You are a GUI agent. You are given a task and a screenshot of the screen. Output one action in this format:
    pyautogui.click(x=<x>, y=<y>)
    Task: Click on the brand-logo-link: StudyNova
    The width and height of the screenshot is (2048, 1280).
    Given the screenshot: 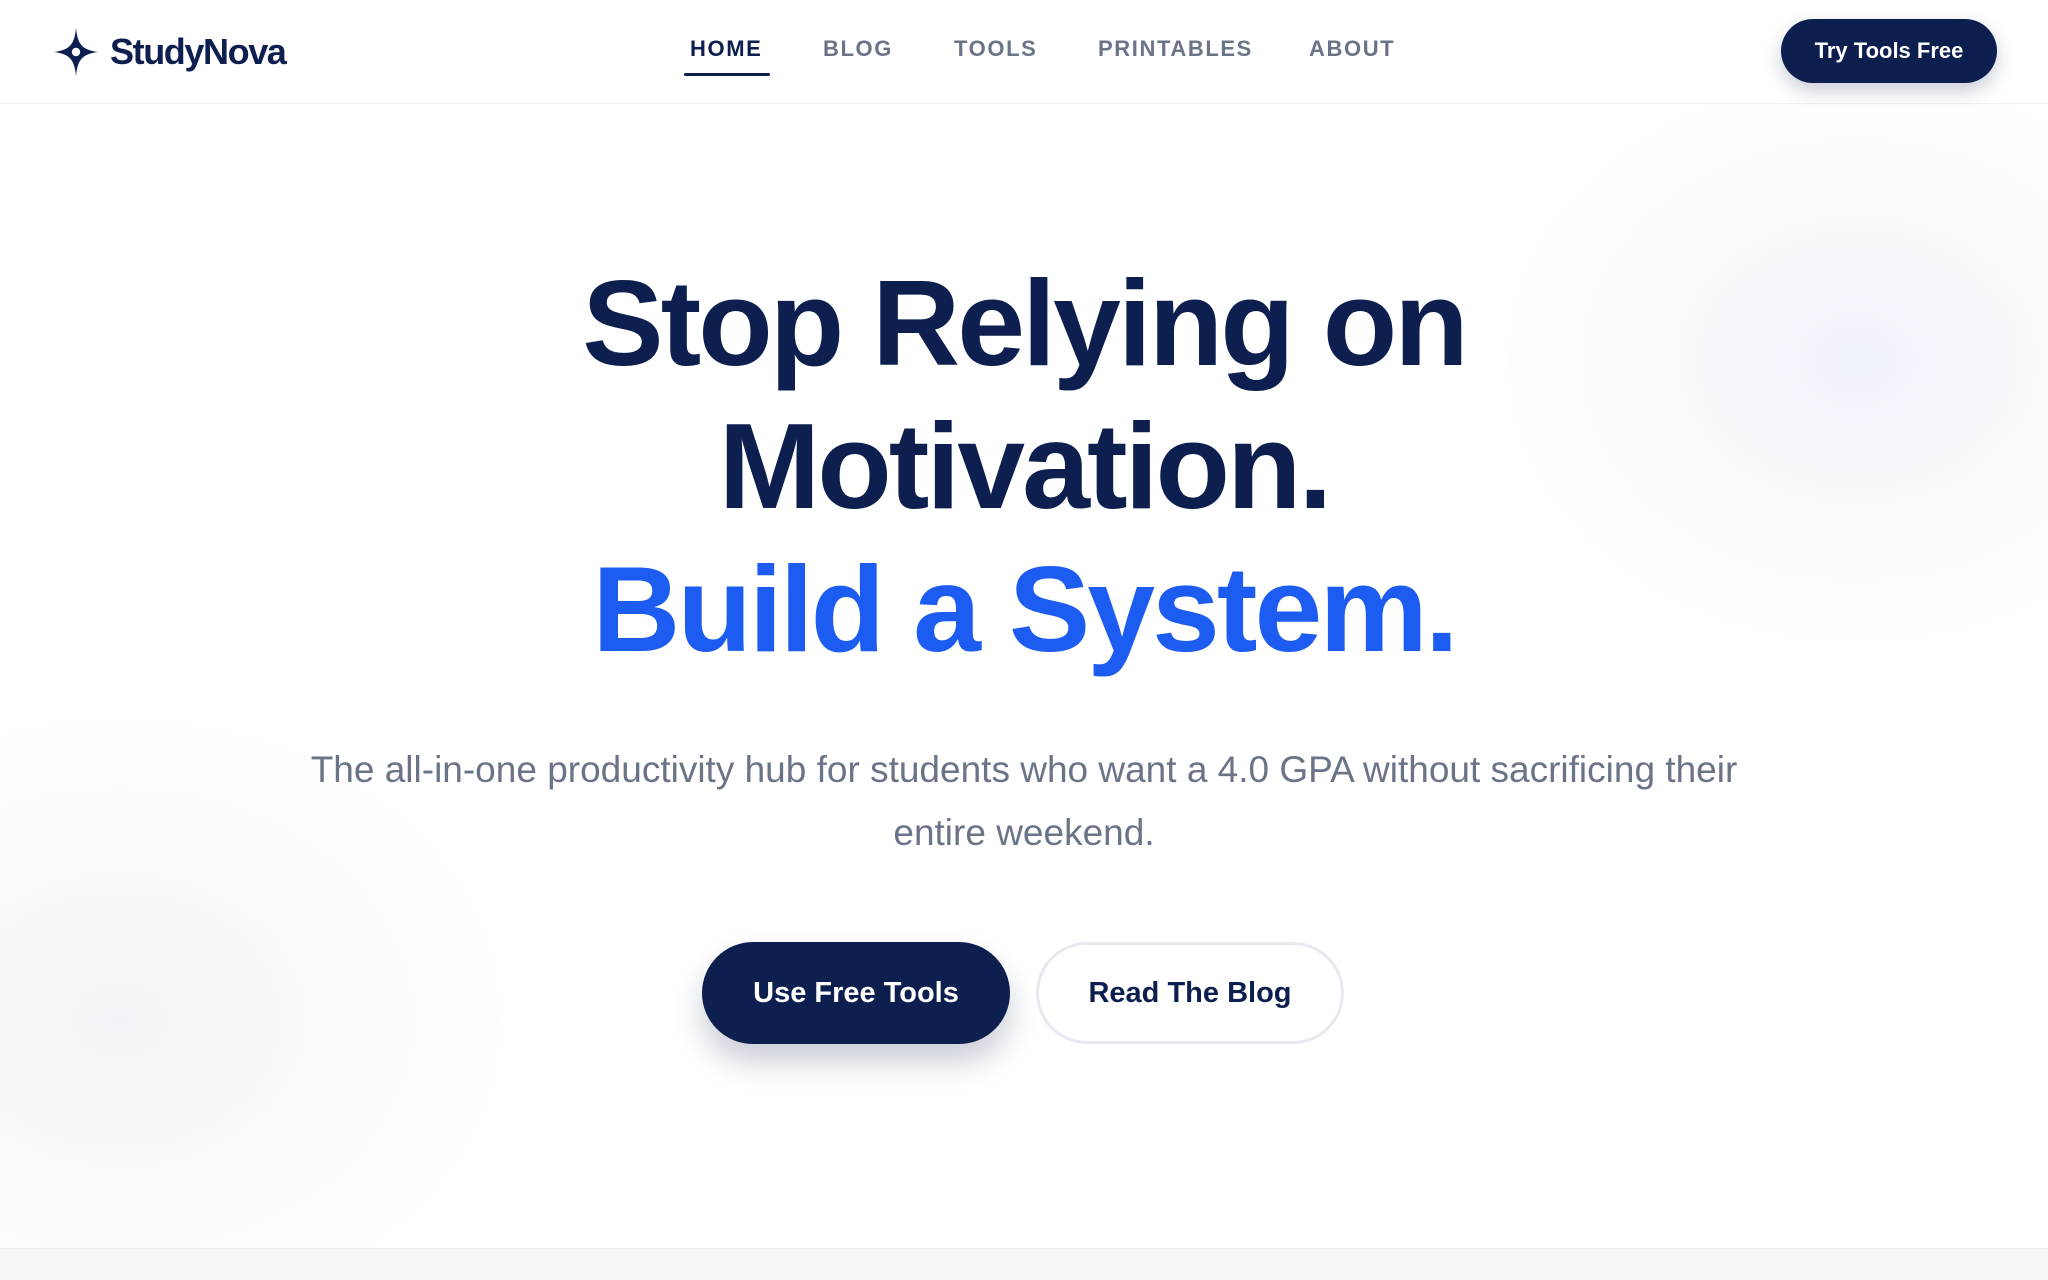 What is the action you would take?
    pyautogui.click(x=169, y=52)
    